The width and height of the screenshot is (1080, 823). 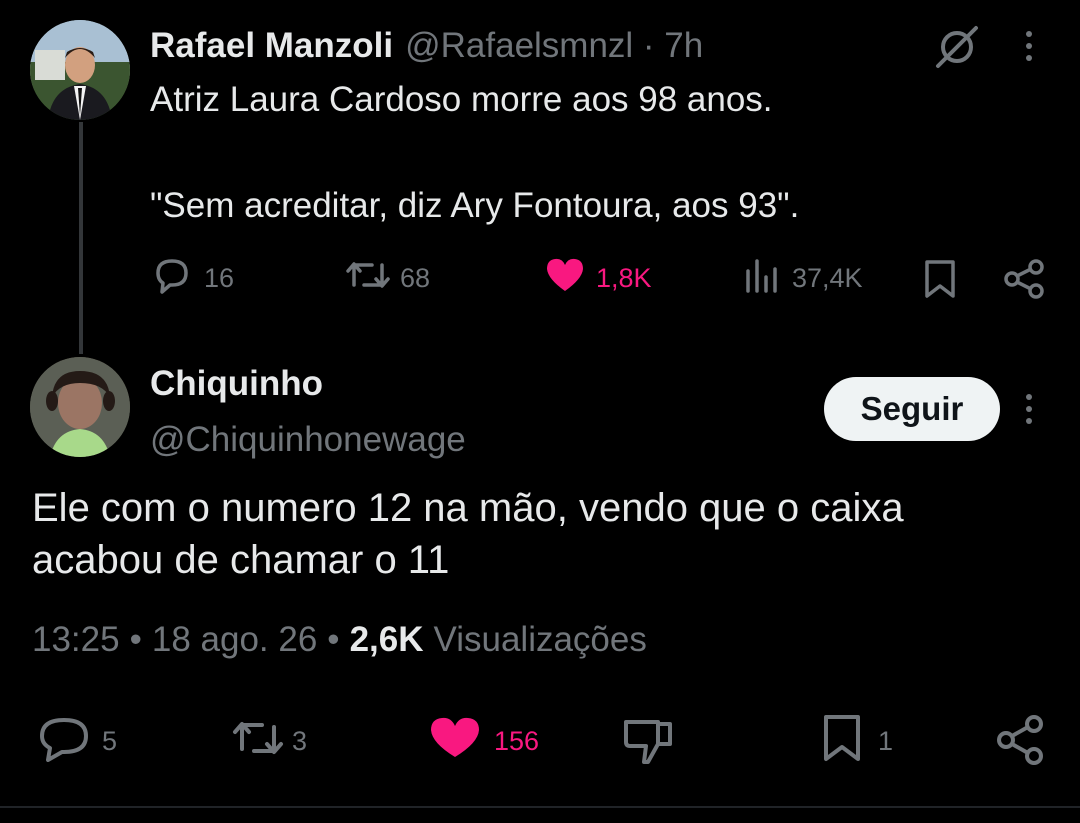 I want to click on like-button: 1,8K, so click(x=598, y=278).